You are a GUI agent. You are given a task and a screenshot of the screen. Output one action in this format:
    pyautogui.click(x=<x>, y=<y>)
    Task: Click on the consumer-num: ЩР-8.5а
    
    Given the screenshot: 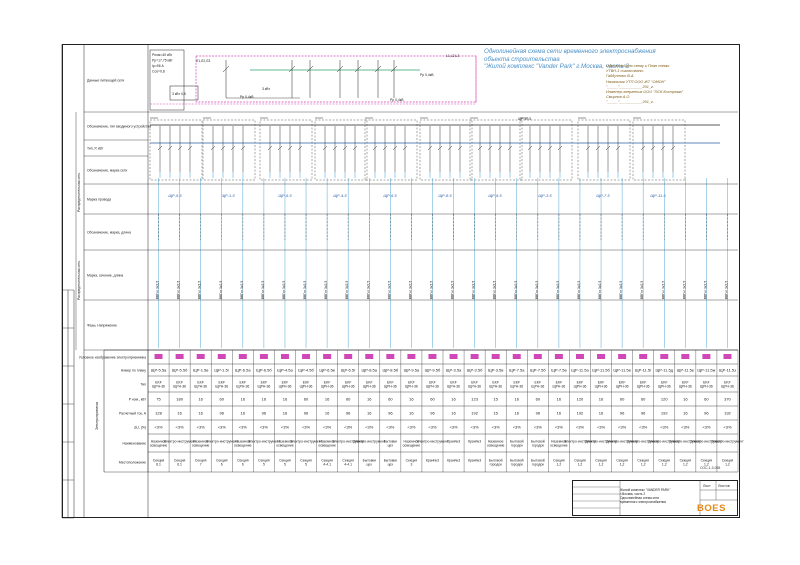 What is the action you would take?
    pyautogui.click(x=369, y=370)
    